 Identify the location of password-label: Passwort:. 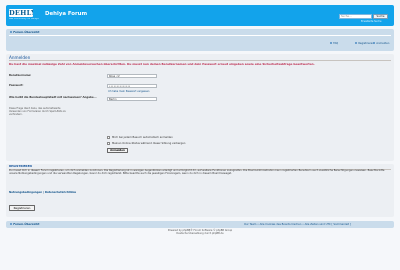
(16, 85).